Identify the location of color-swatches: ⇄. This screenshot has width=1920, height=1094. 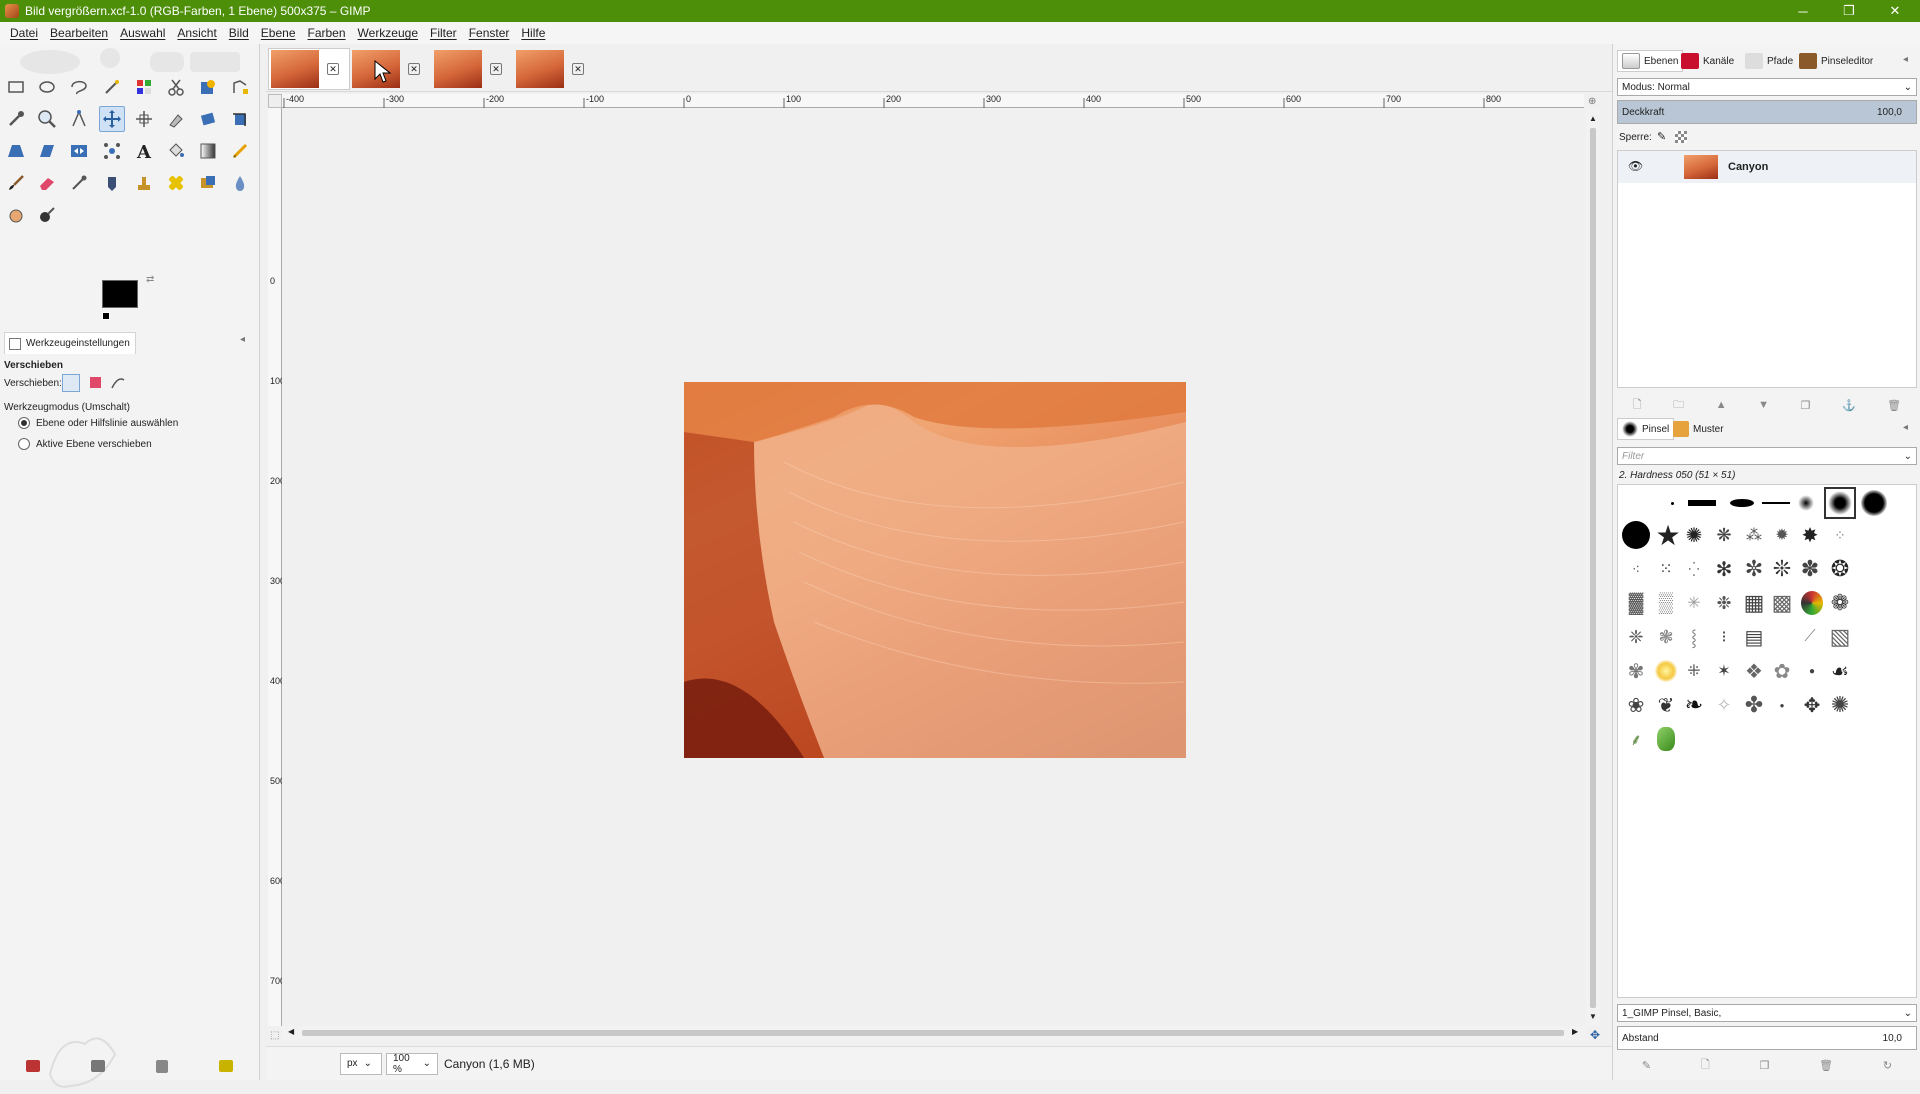
(130, 301).